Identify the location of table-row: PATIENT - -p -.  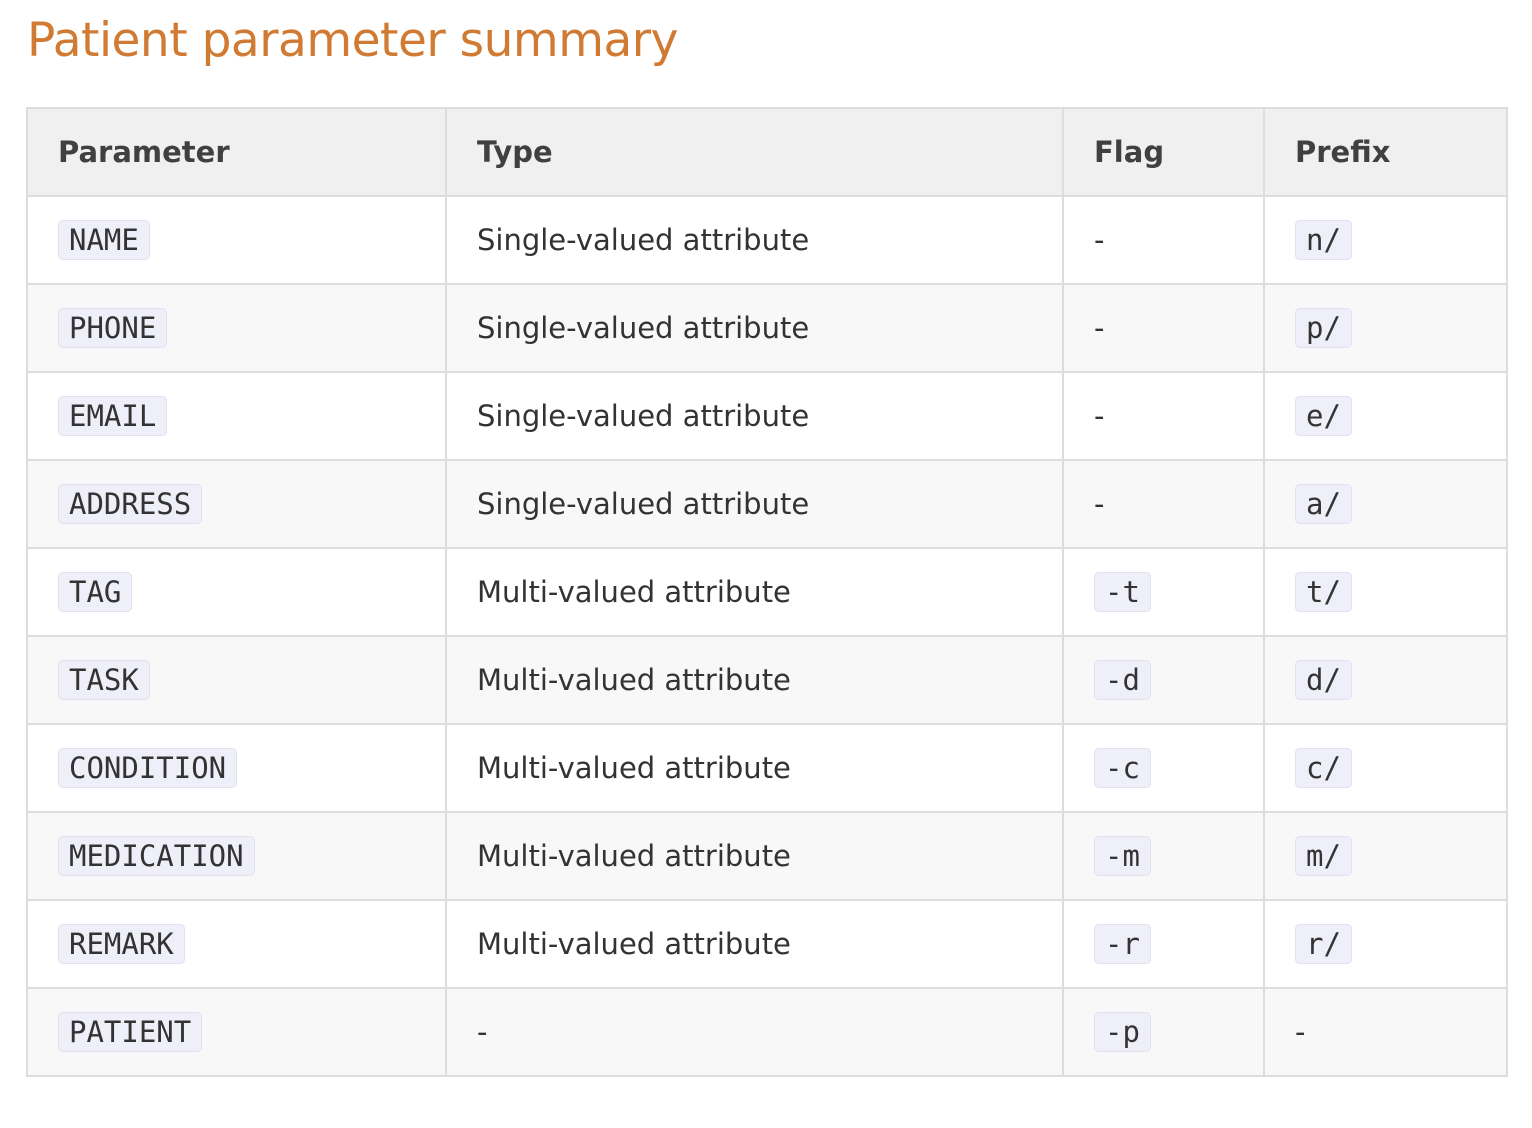
(767, 1032).